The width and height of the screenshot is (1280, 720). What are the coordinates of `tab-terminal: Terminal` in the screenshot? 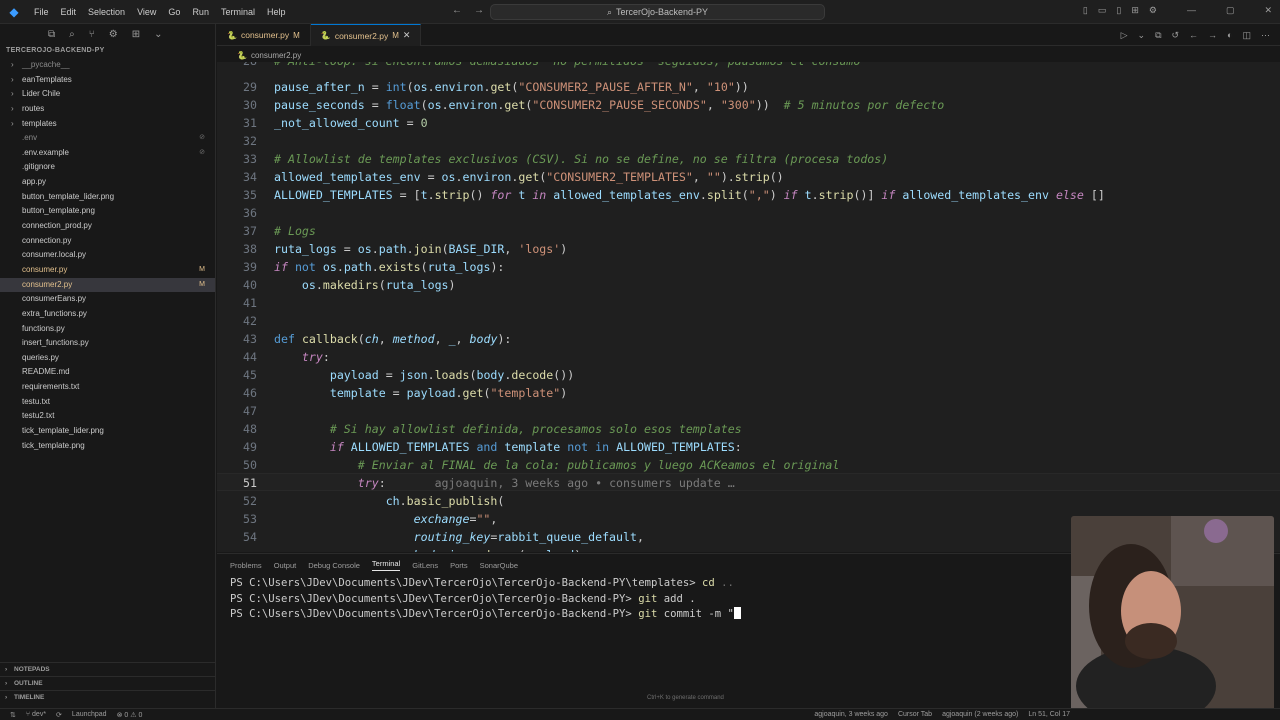 It's located at (386, 565).